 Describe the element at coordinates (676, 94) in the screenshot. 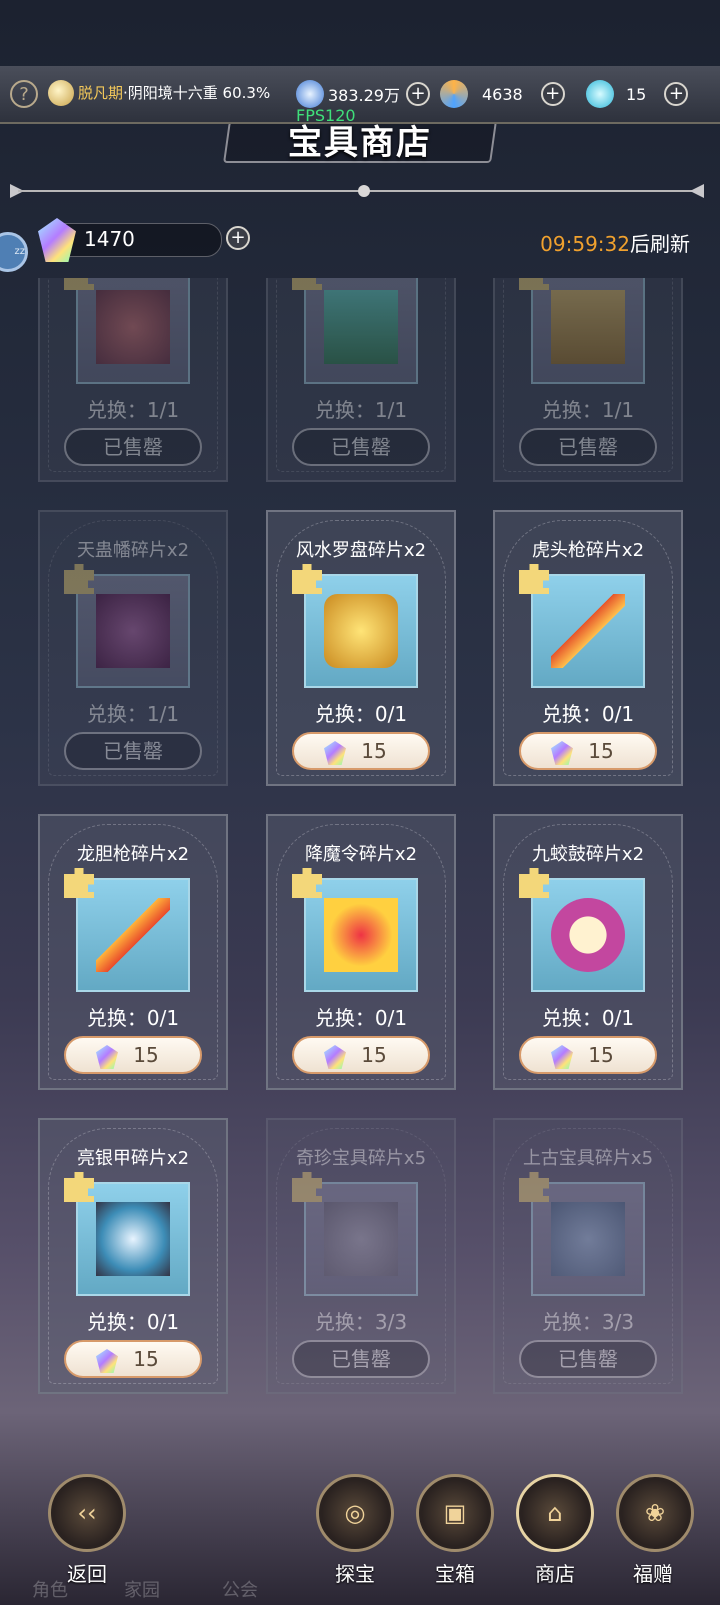

I see `currency3-add-button: +` at that location.